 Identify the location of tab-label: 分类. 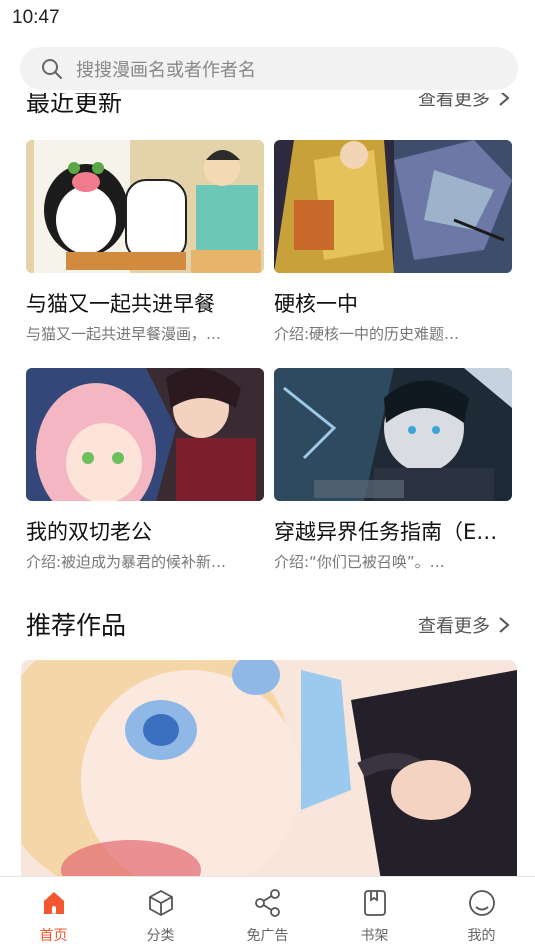
(160, 936).